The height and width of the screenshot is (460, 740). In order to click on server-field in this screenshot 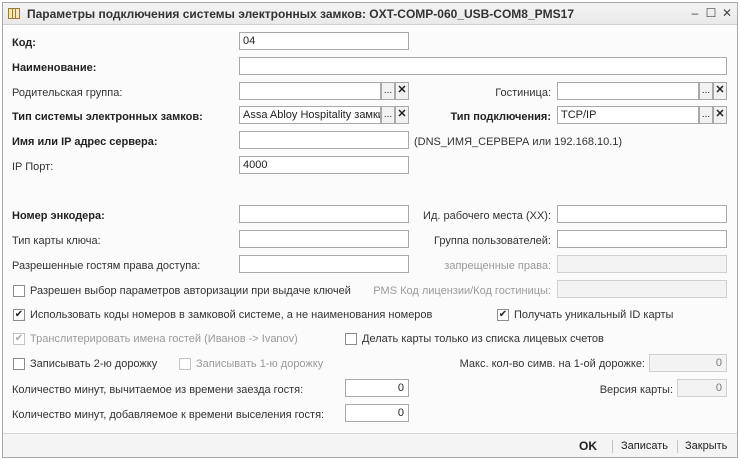, I will do `click(324, 140)`.